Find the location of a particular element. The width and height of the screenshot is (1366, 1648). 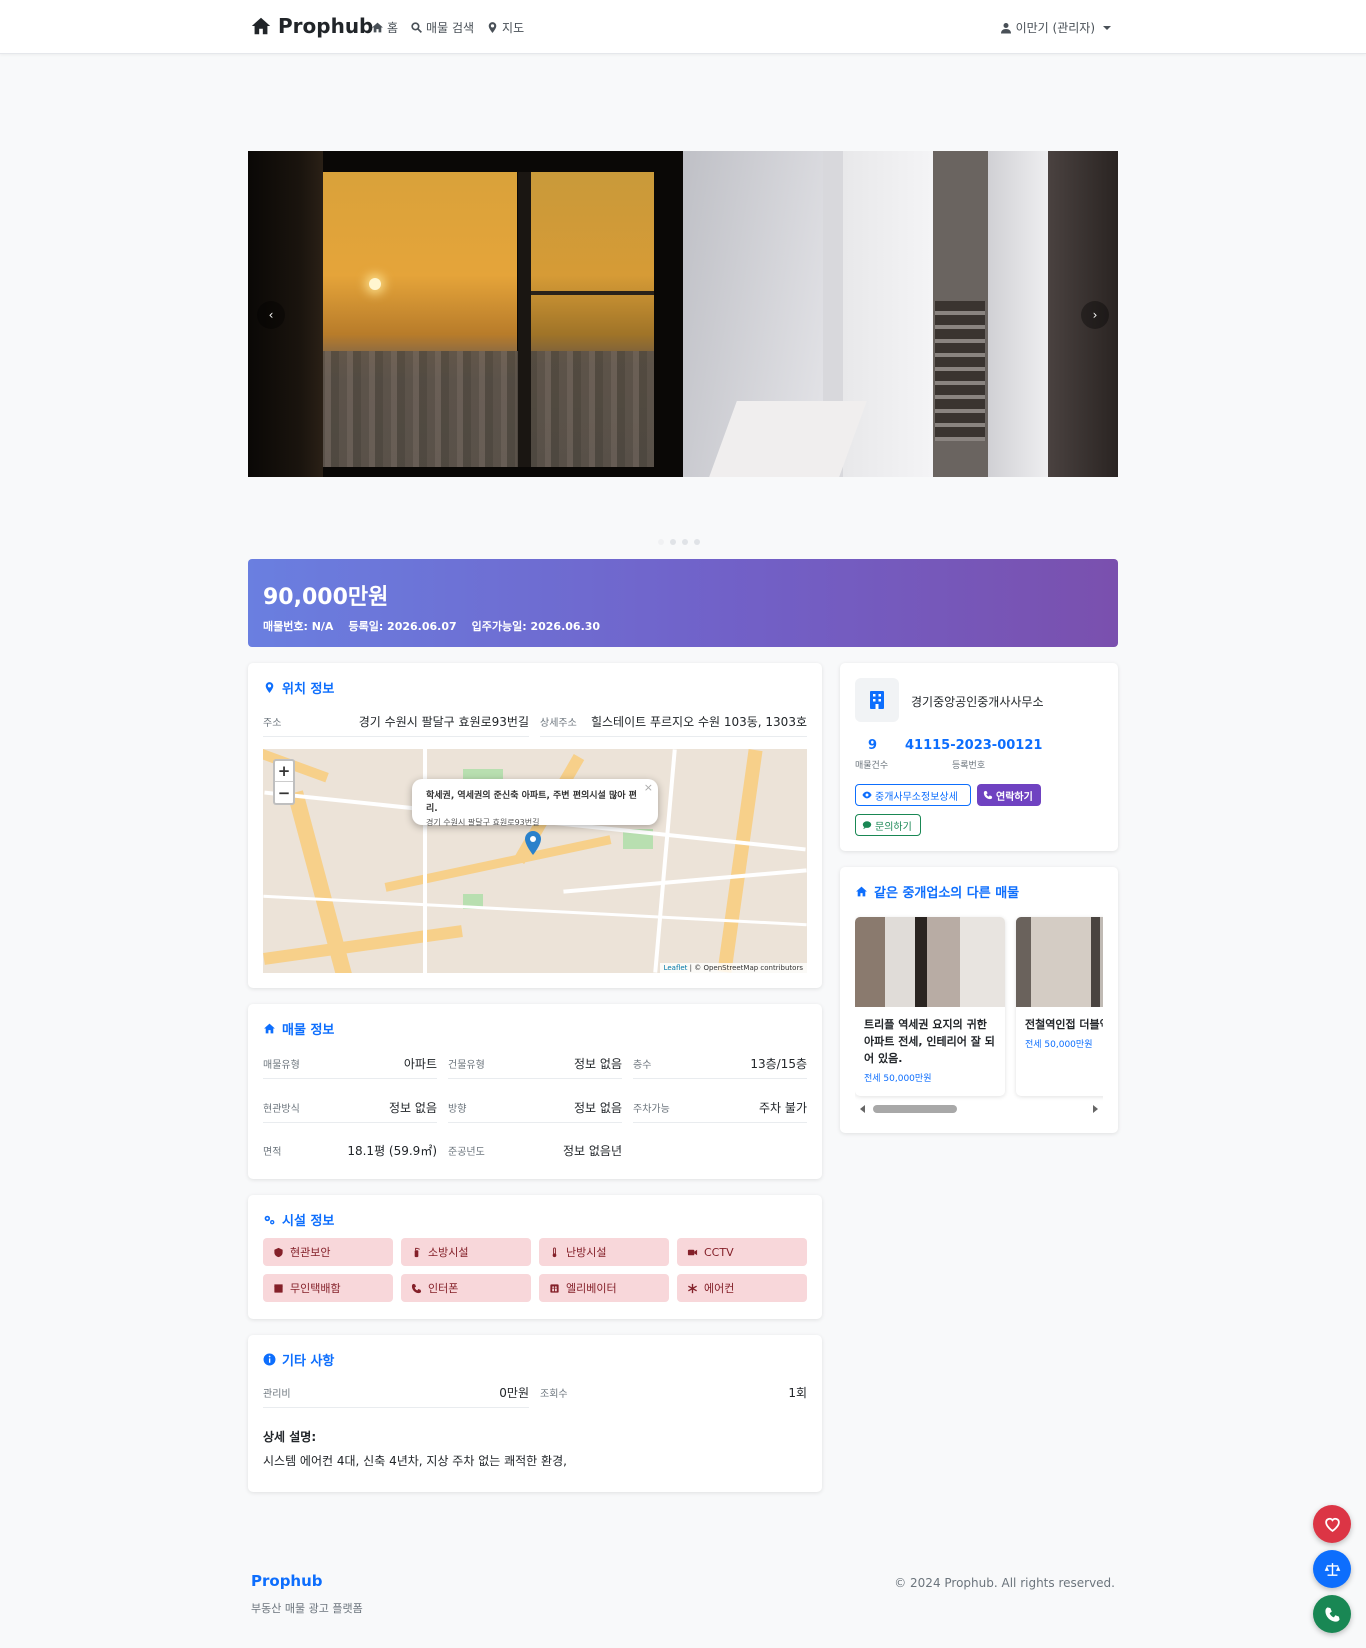

agent-detail-button: 중개사무소정보상세 is located at coordinates (913, 795).